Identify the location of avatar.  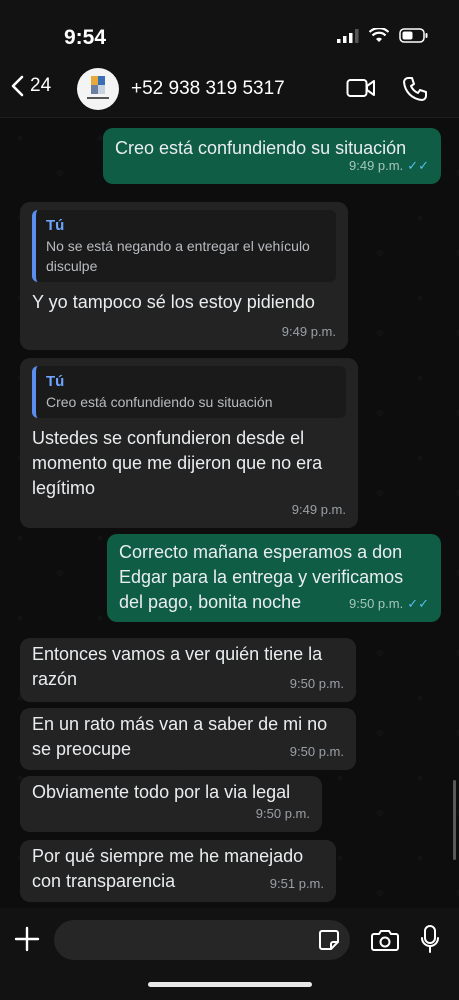
(98, 89).